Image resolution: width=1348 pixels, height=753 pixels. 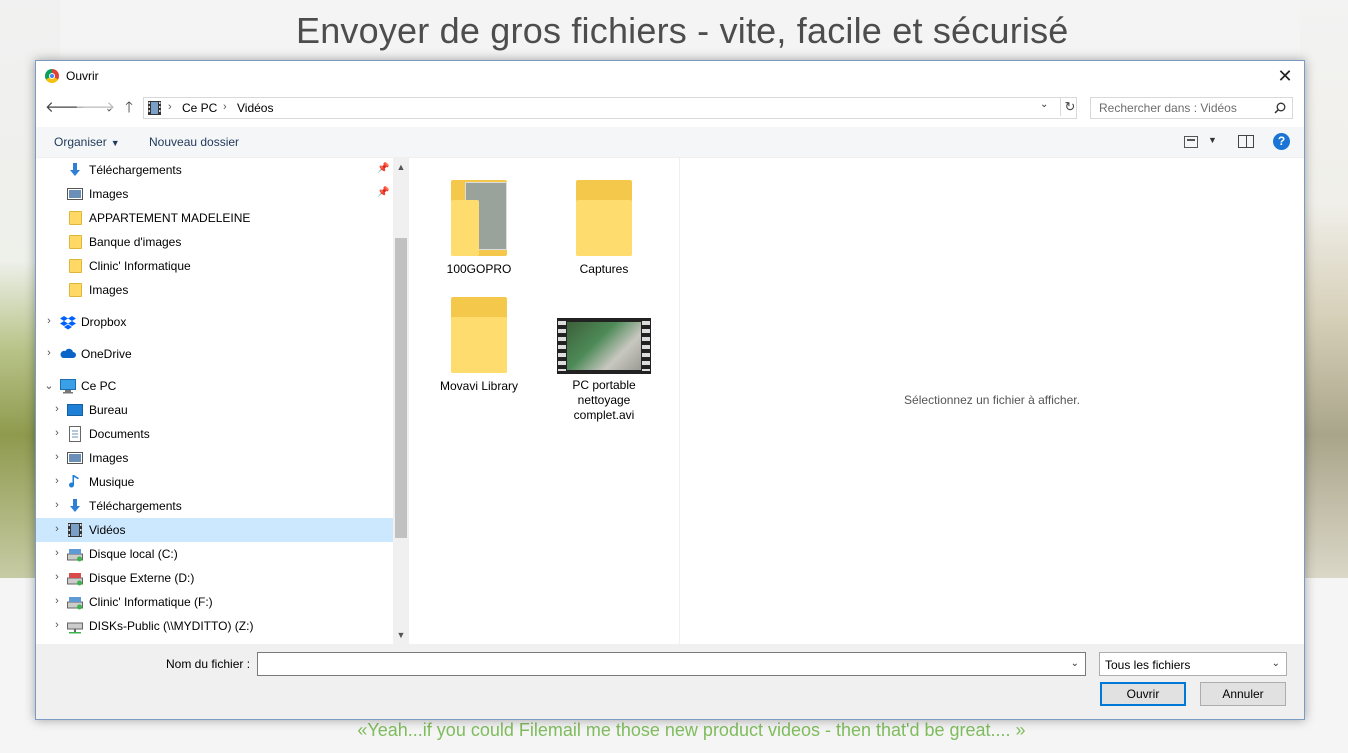 I want to click on nav-item-clinic-informatique-f: › Clinic' Informatique (F:), so click(x=214, y=602).